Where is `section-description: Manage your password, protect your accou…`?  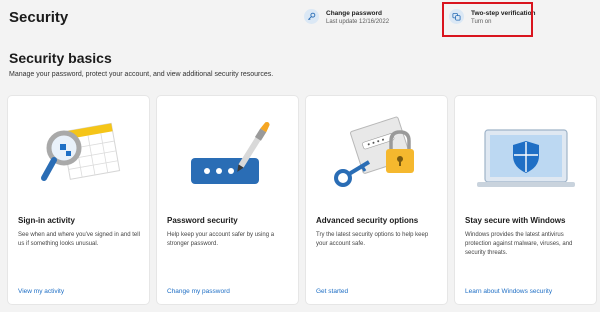
section-description: Manage your password, protect your accou… is located at coordinates (141, 74).